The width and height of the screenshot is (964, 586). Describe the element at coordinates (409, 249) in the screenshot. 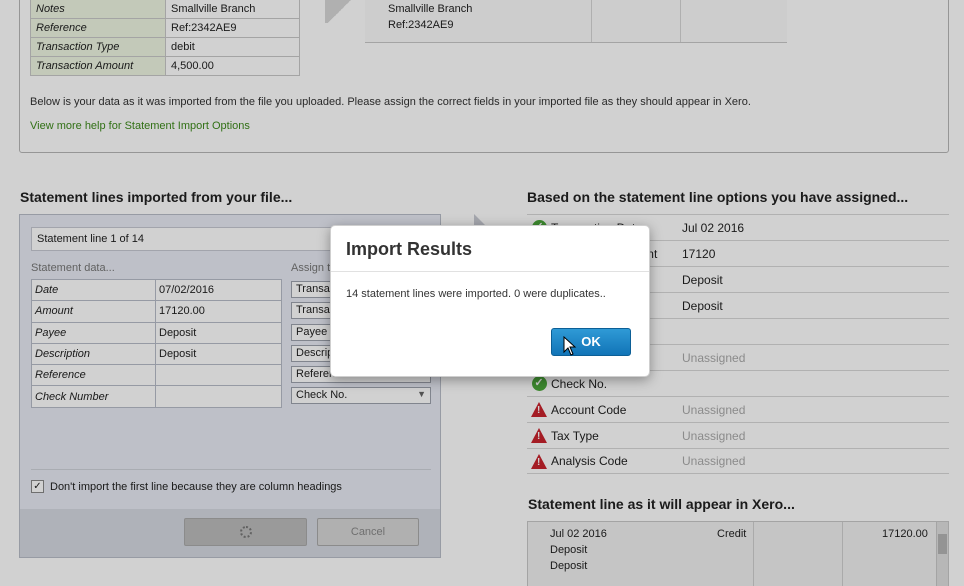

I see `dialog-title: Import Results` at that location.